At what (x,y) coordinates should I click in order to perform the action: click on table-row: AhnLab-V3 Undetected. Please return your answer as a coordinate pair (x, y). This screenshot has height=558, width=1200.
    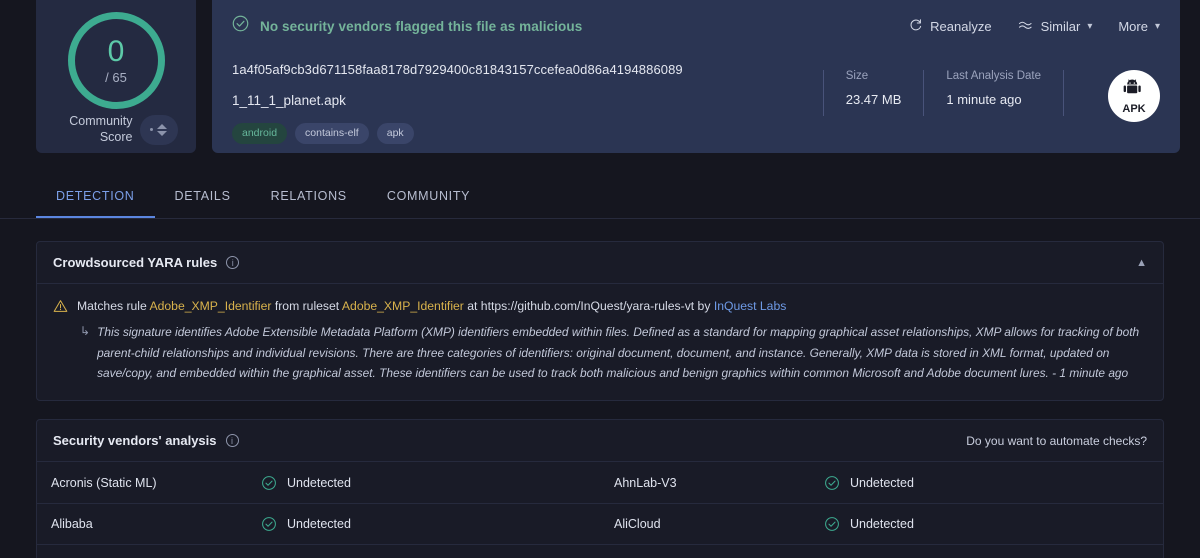
    Looking at the image, I should click on (881, 482).